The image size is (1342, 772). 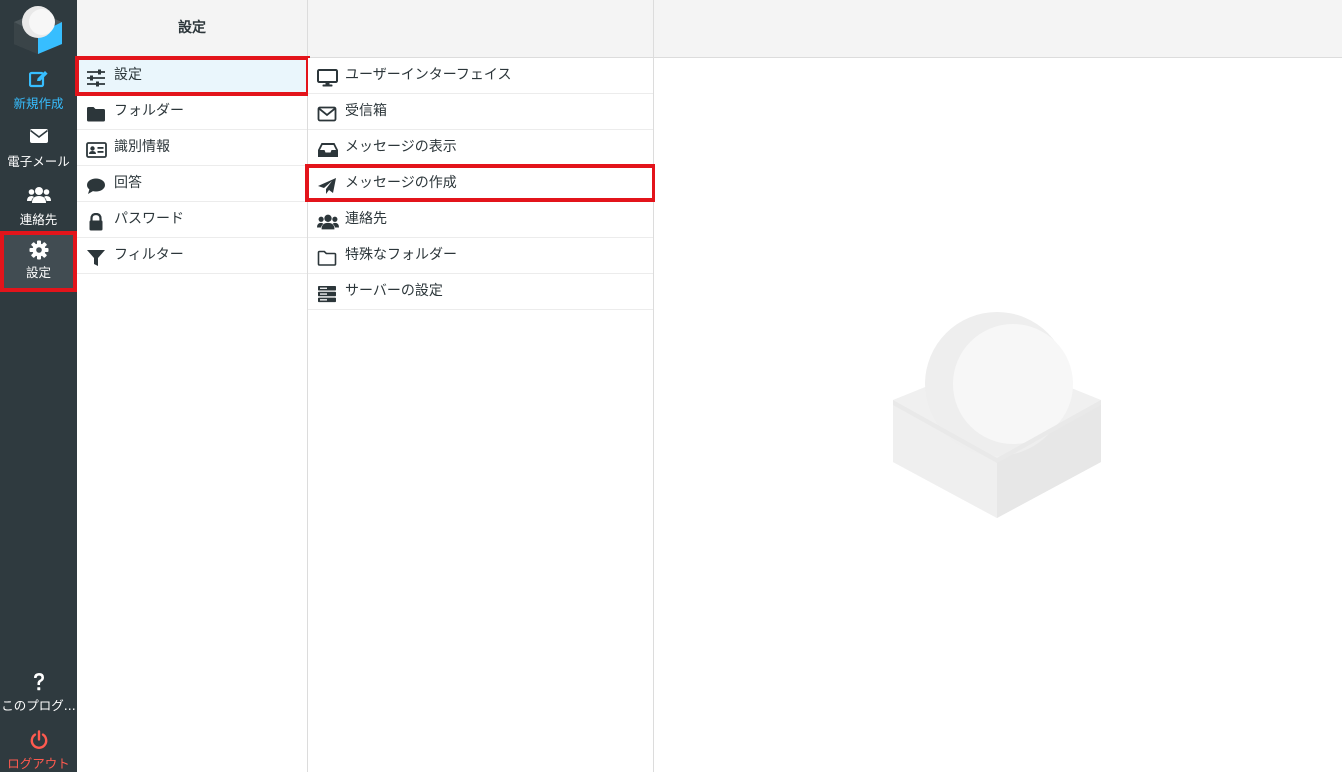 I want to click on gear-icon, so click(x=38, y=250).